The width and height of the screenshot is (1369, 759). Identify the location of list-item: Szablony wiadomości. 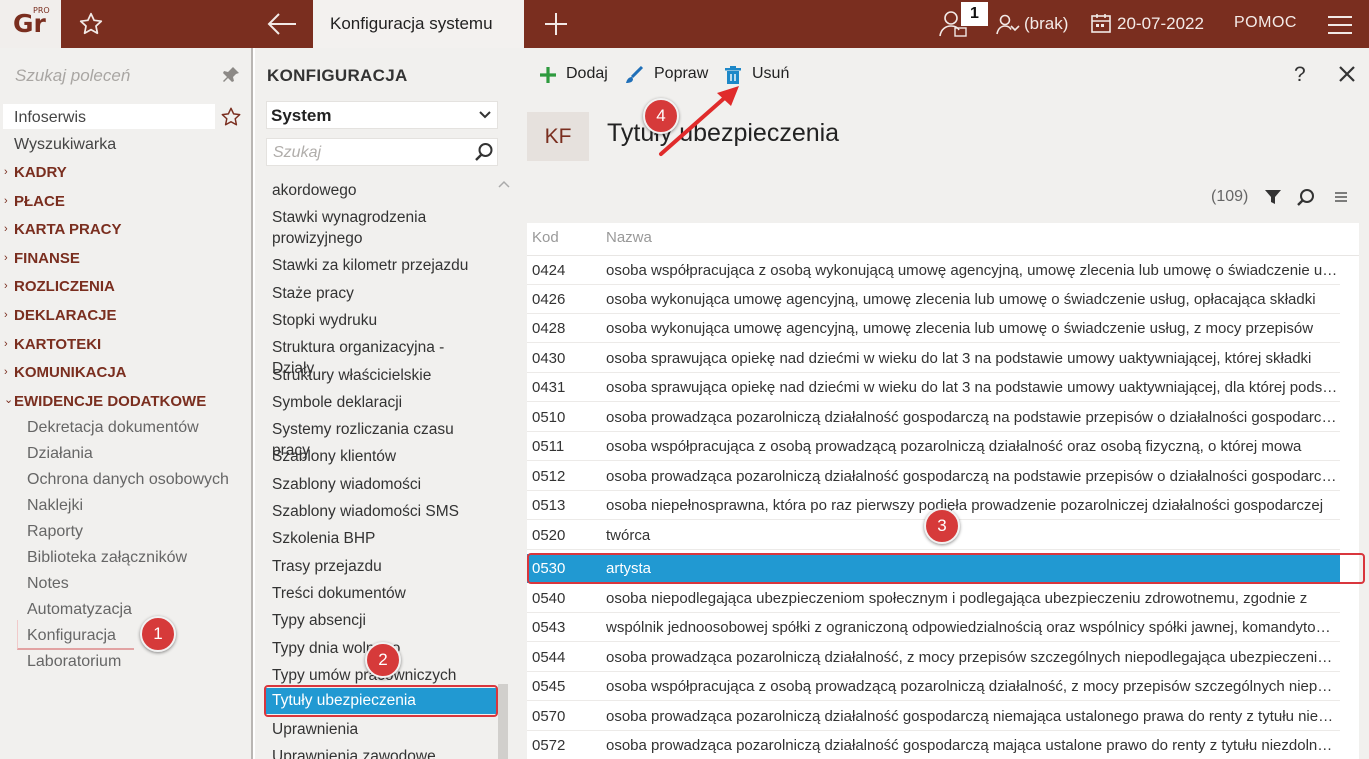
(377, 484).